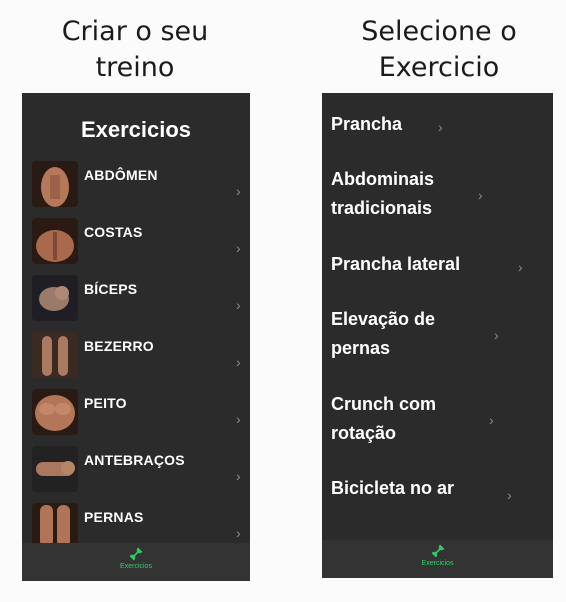  What do you see at coordinates (114, 517) in the screenshot?
I see `category-label: PERNAS` at bounding box center [114, 517].